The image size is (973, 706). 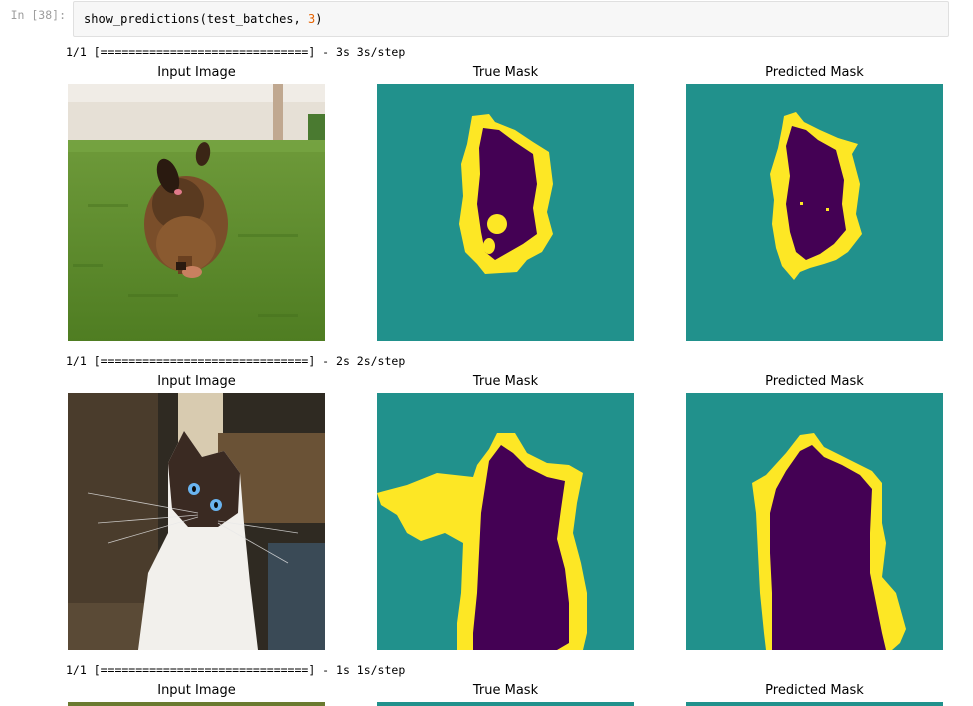 What do you see at coordinates (511, 19) in the screenshot?
I see `code-cell: show_predictions(test_batches, 3)` at bounding box center [511, 19].